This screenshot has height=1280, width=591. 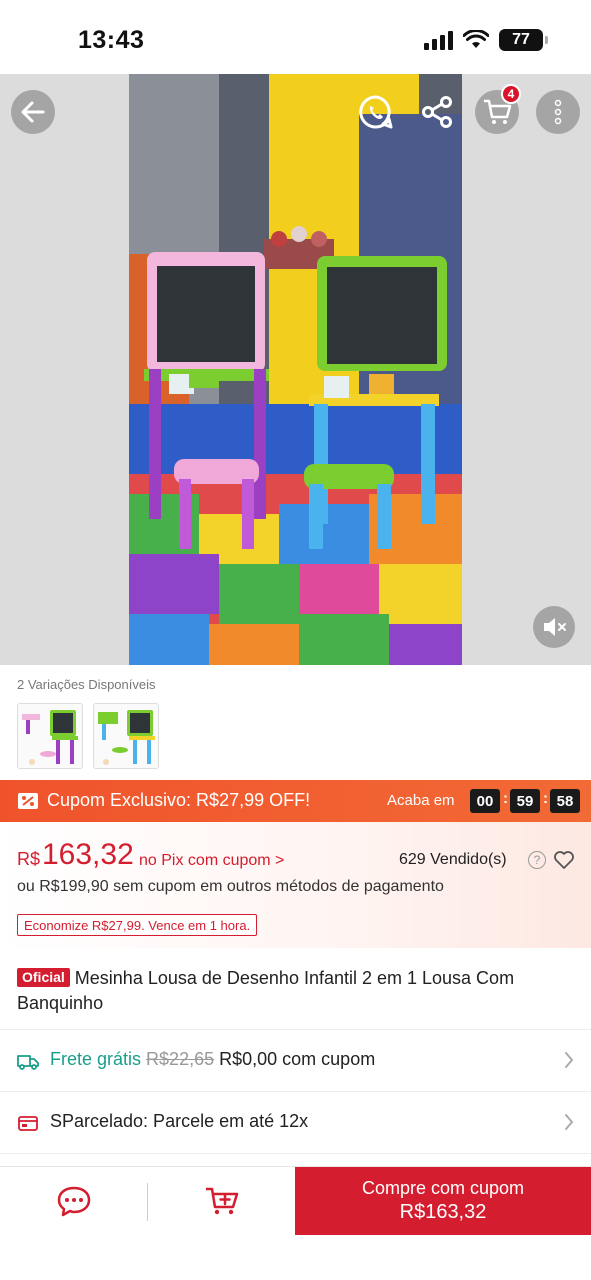 I want to click on battery-level: 77, so click(x=521, y=39).